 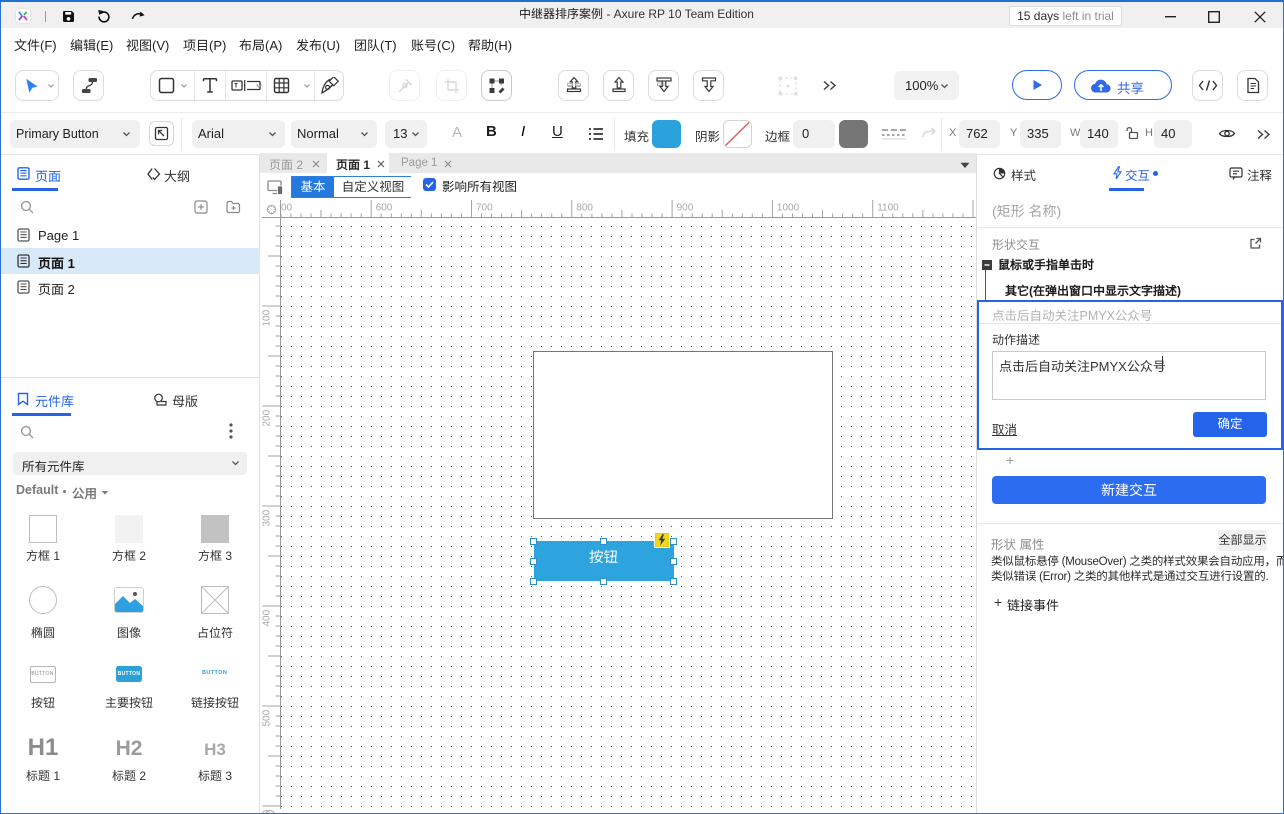 I want to click on svg-text: 400, so click(x=267, y=617).